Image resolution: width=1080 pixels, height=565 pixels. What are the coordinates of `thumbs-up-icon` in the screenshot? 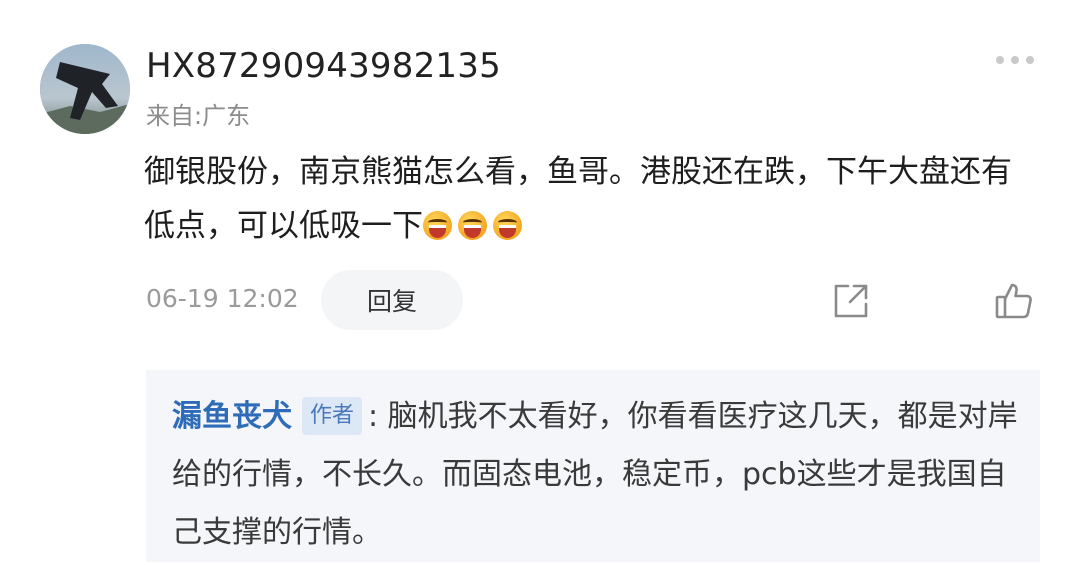 It's located at (1014, 301).